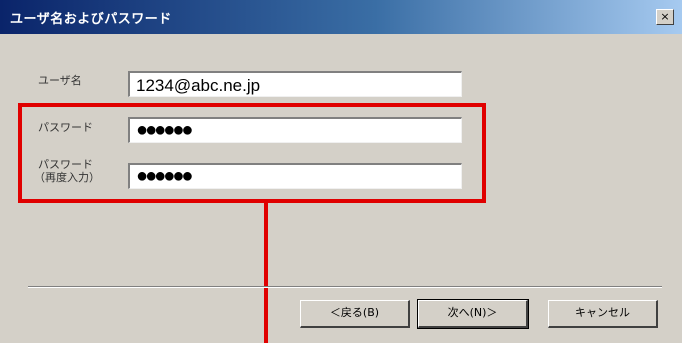 This screenshot has height=343, width=682. I want to click on username-field: 1234@abc.ne.jp, so click(295, 84).